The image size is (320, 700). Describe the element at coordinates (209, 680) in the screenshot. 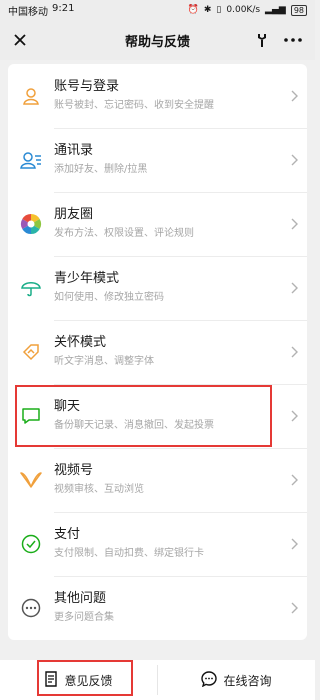

I see `chat-bubble-icon` at that location.